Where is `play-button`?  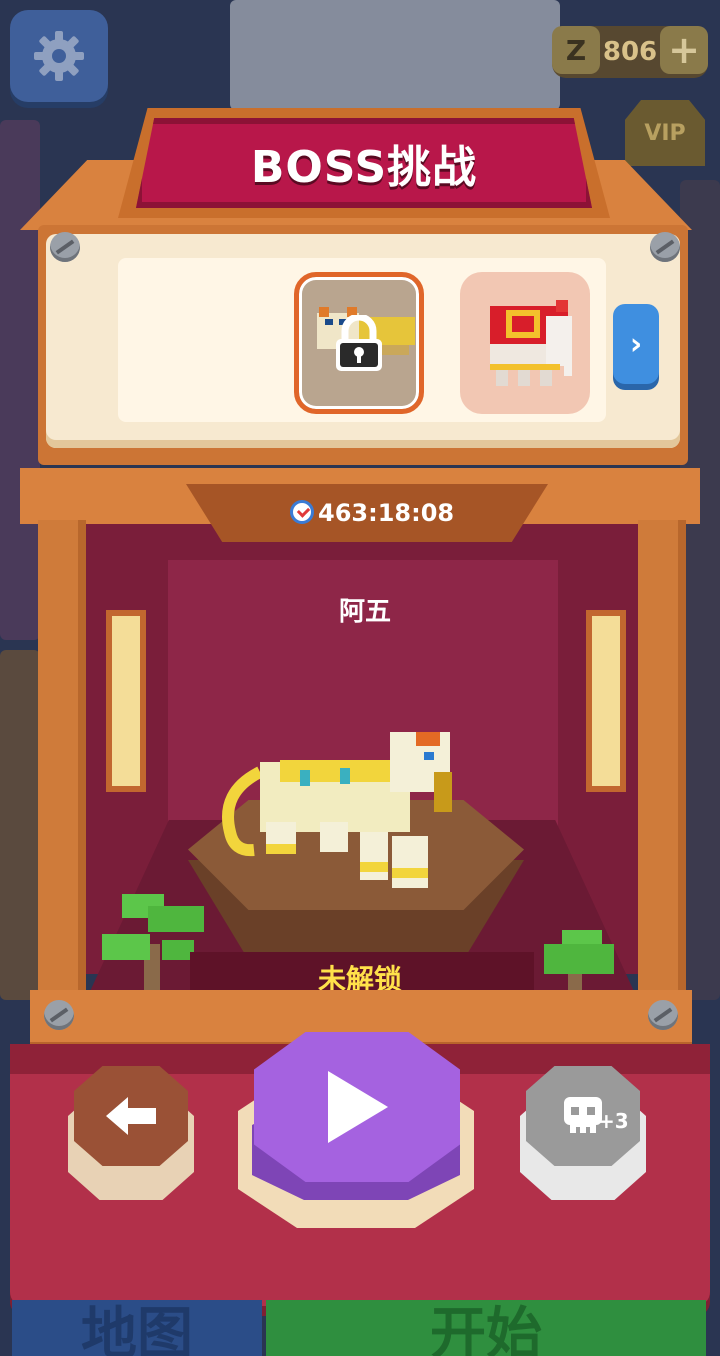
play-button is located at coordinates (357, 1107).